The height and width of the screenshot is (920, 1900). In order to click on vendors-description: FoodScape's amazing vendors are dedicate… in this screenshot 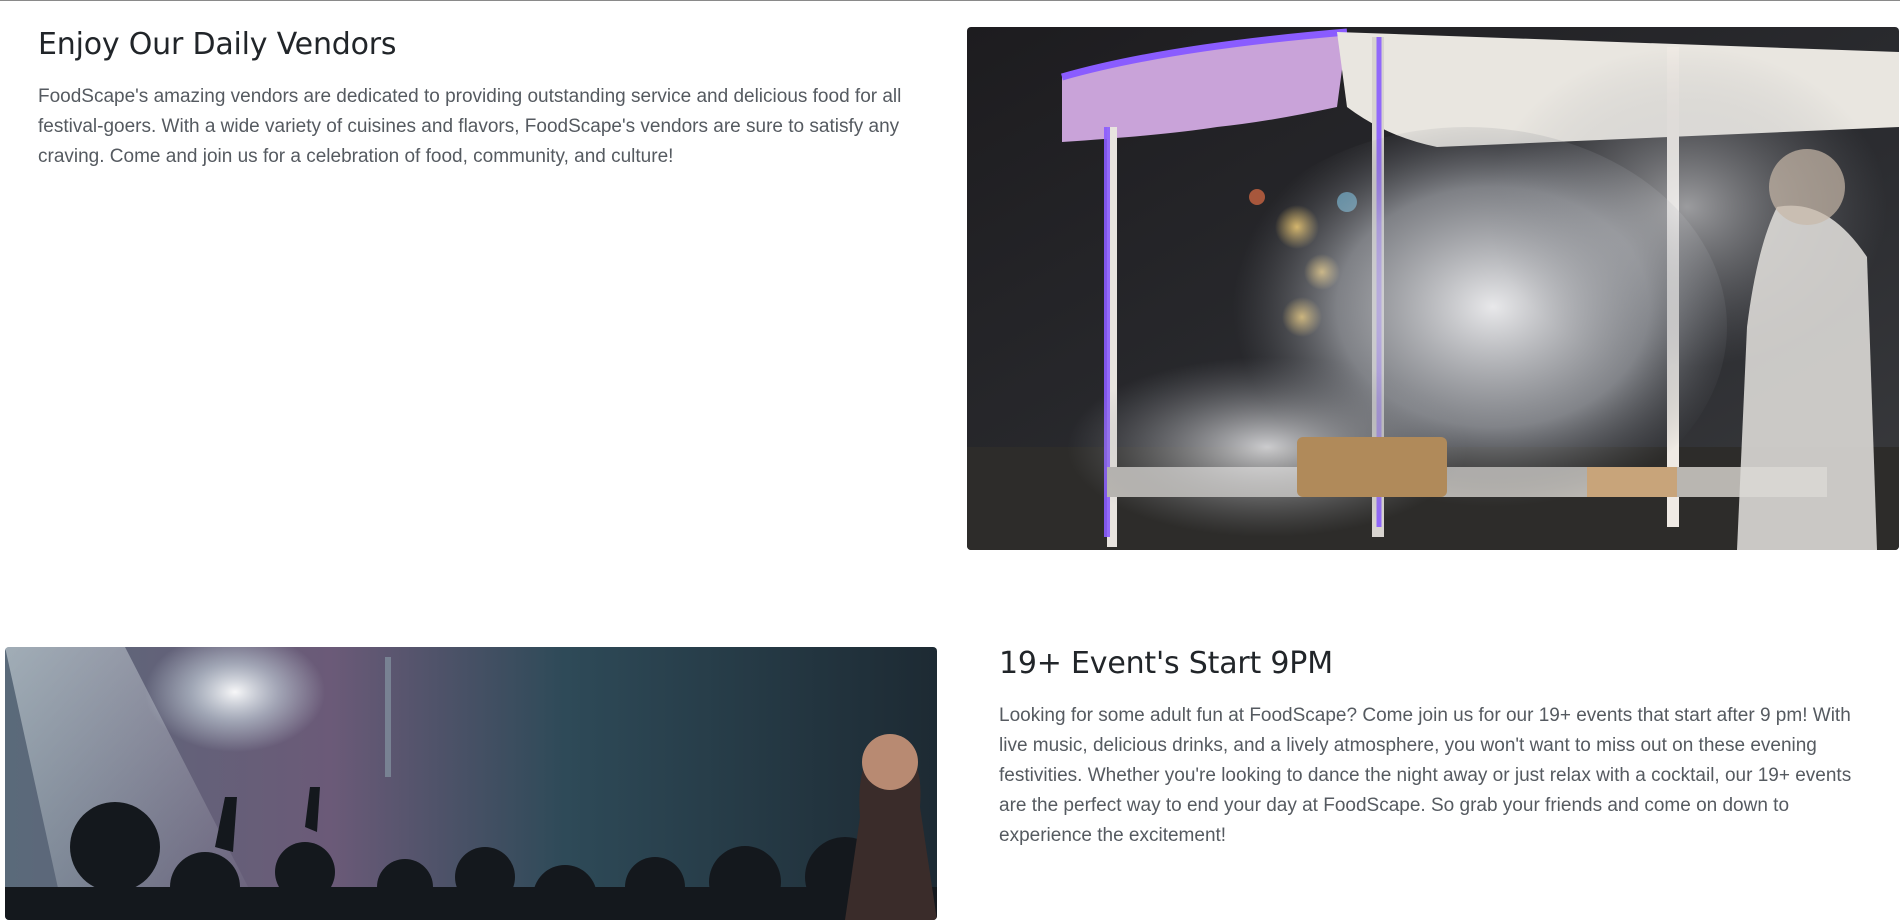, I will do `click(470, 126)`.